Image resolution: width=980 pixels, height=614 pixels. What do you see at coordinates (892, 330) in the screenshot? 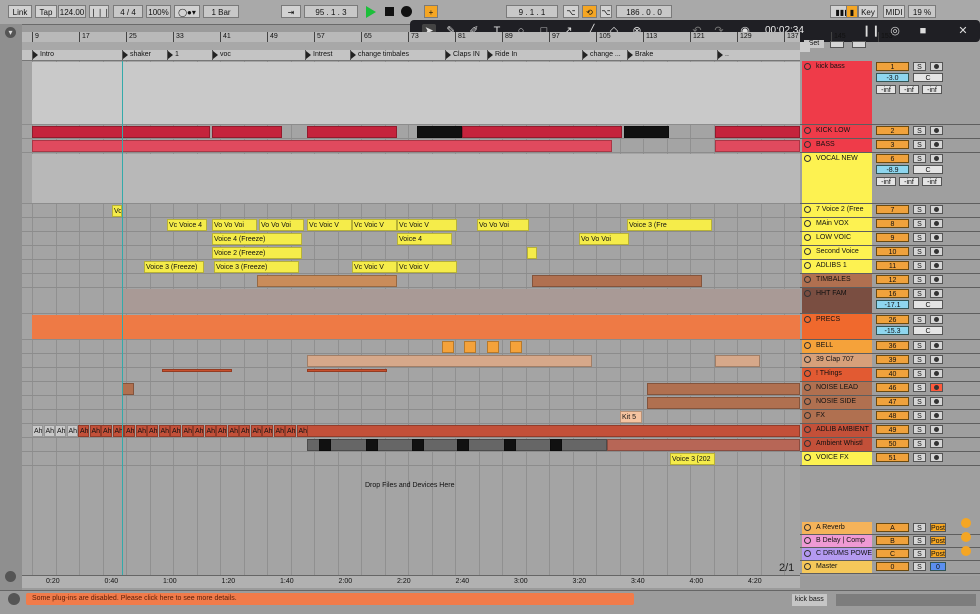
I see `volume-field: -15.3` at bounding box center [892, 330].